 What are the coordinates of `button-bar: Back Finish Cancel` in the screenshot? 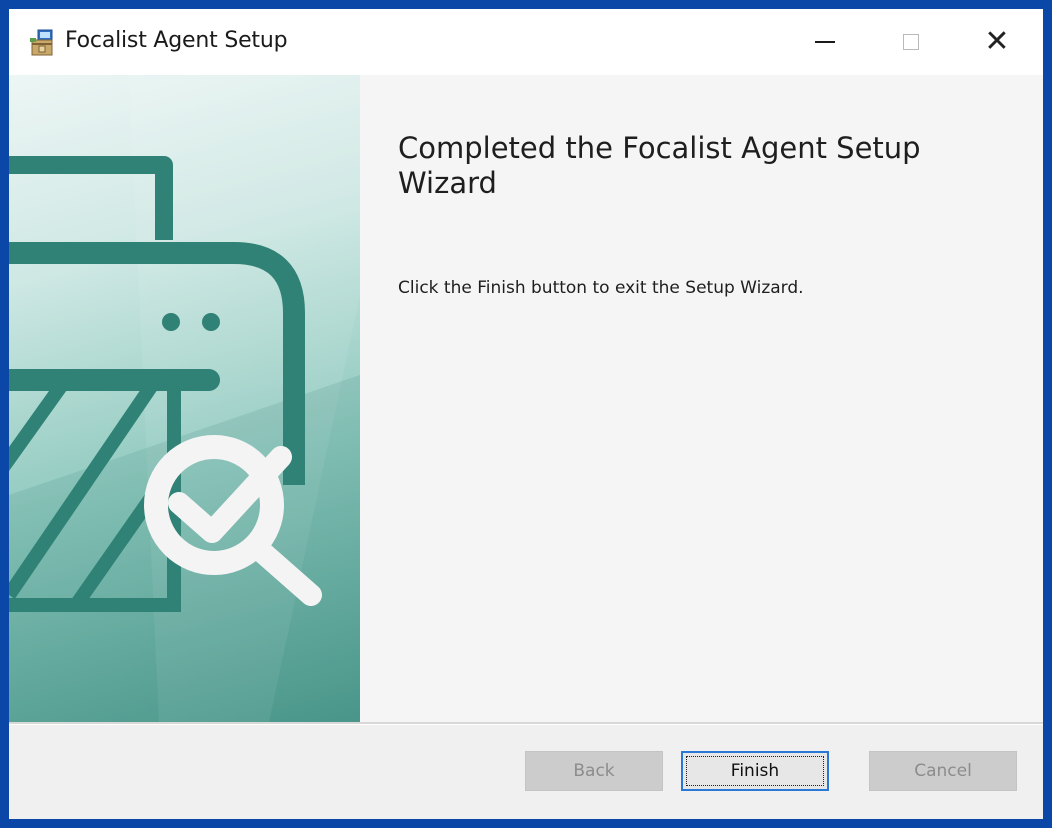 It's located at (526, 772).